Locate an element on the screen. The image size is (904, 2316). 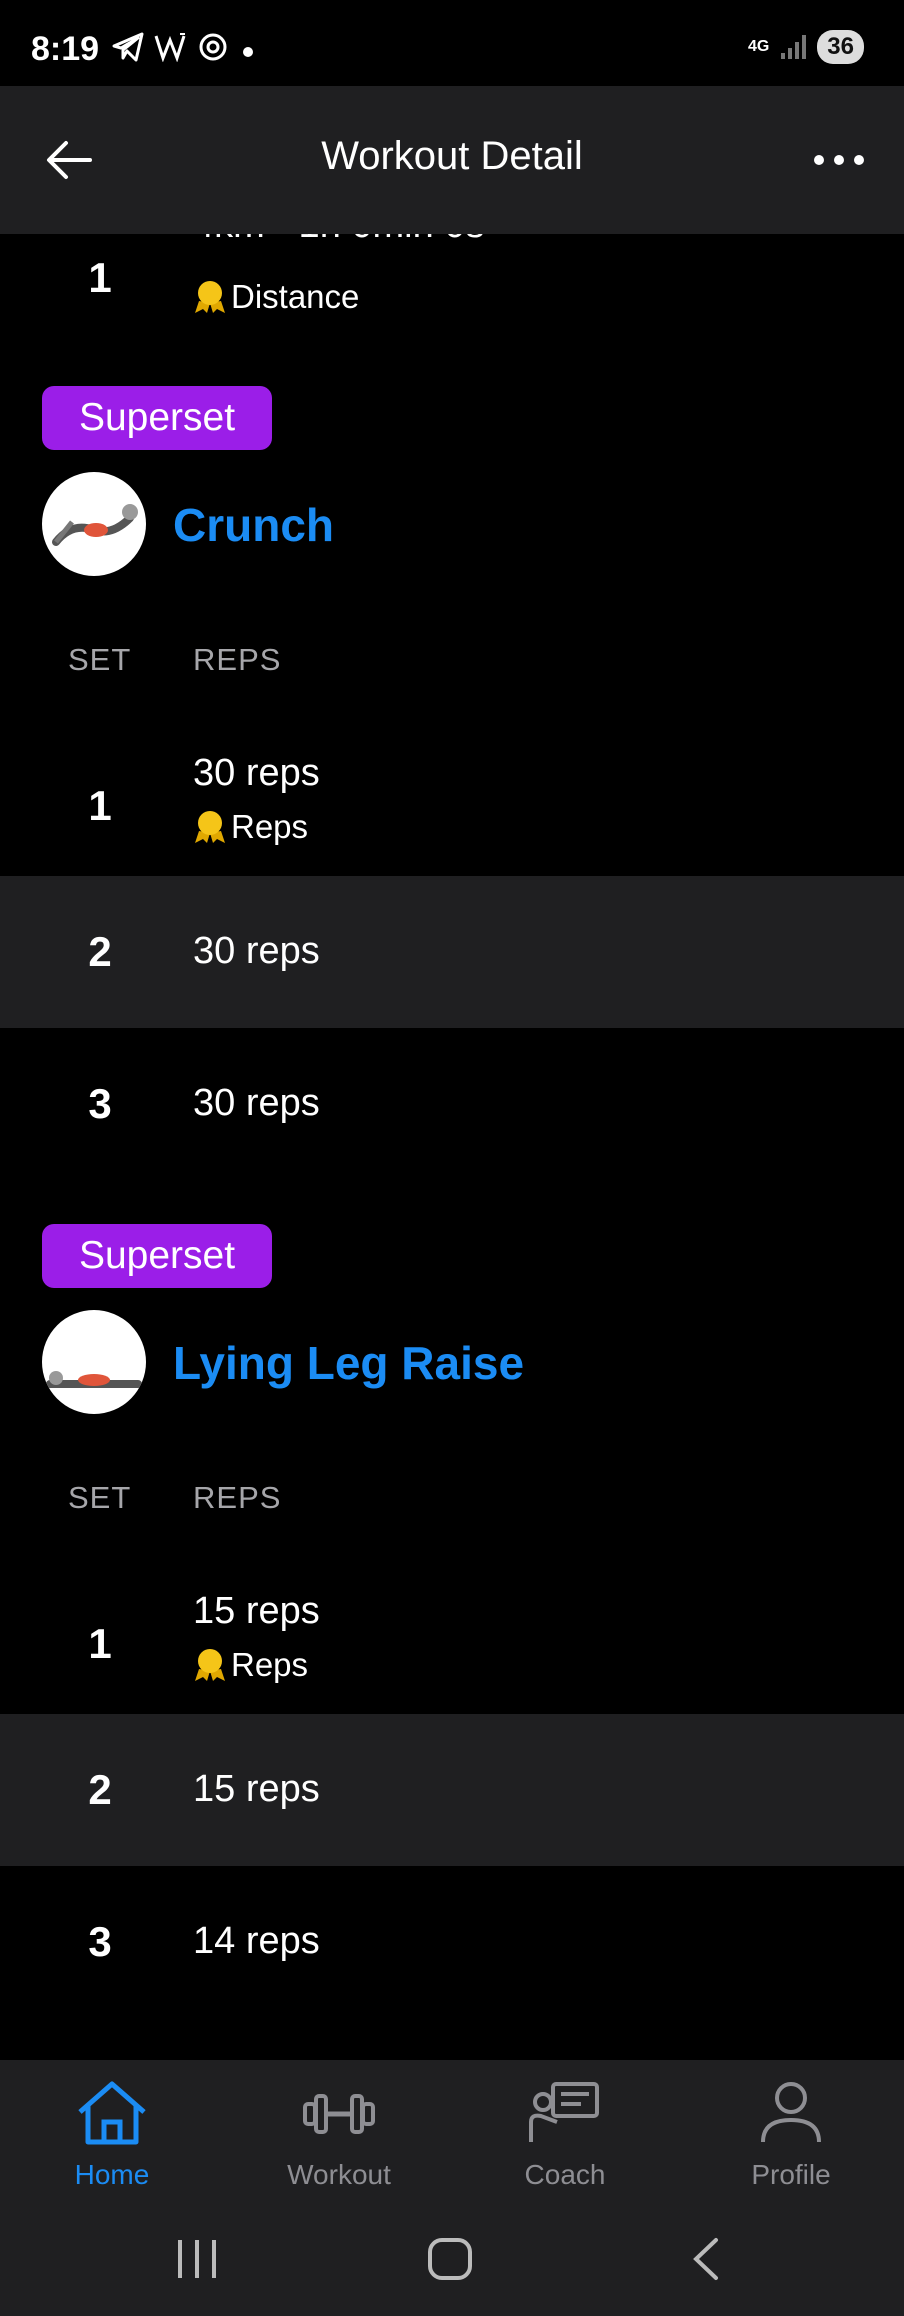
home-icon is located at coordinates (112, 2113).